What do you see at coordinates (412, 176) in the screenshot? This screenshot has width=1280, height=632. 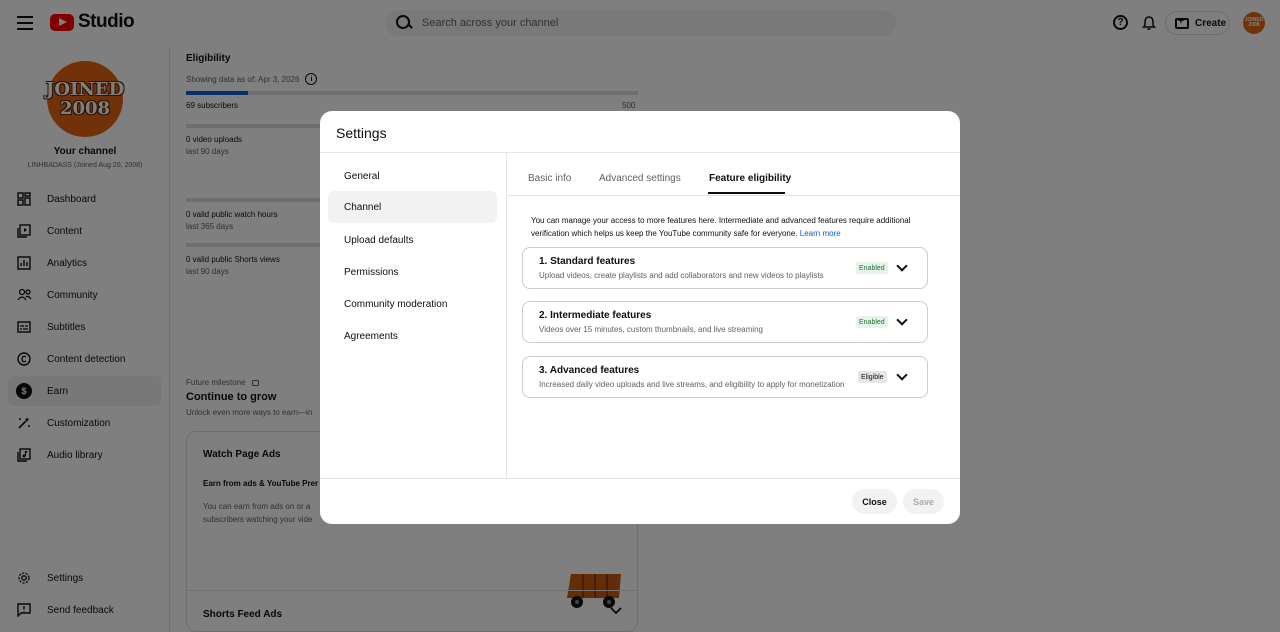 I see `settings-nav-general: General` at bounding box center [412, 176].